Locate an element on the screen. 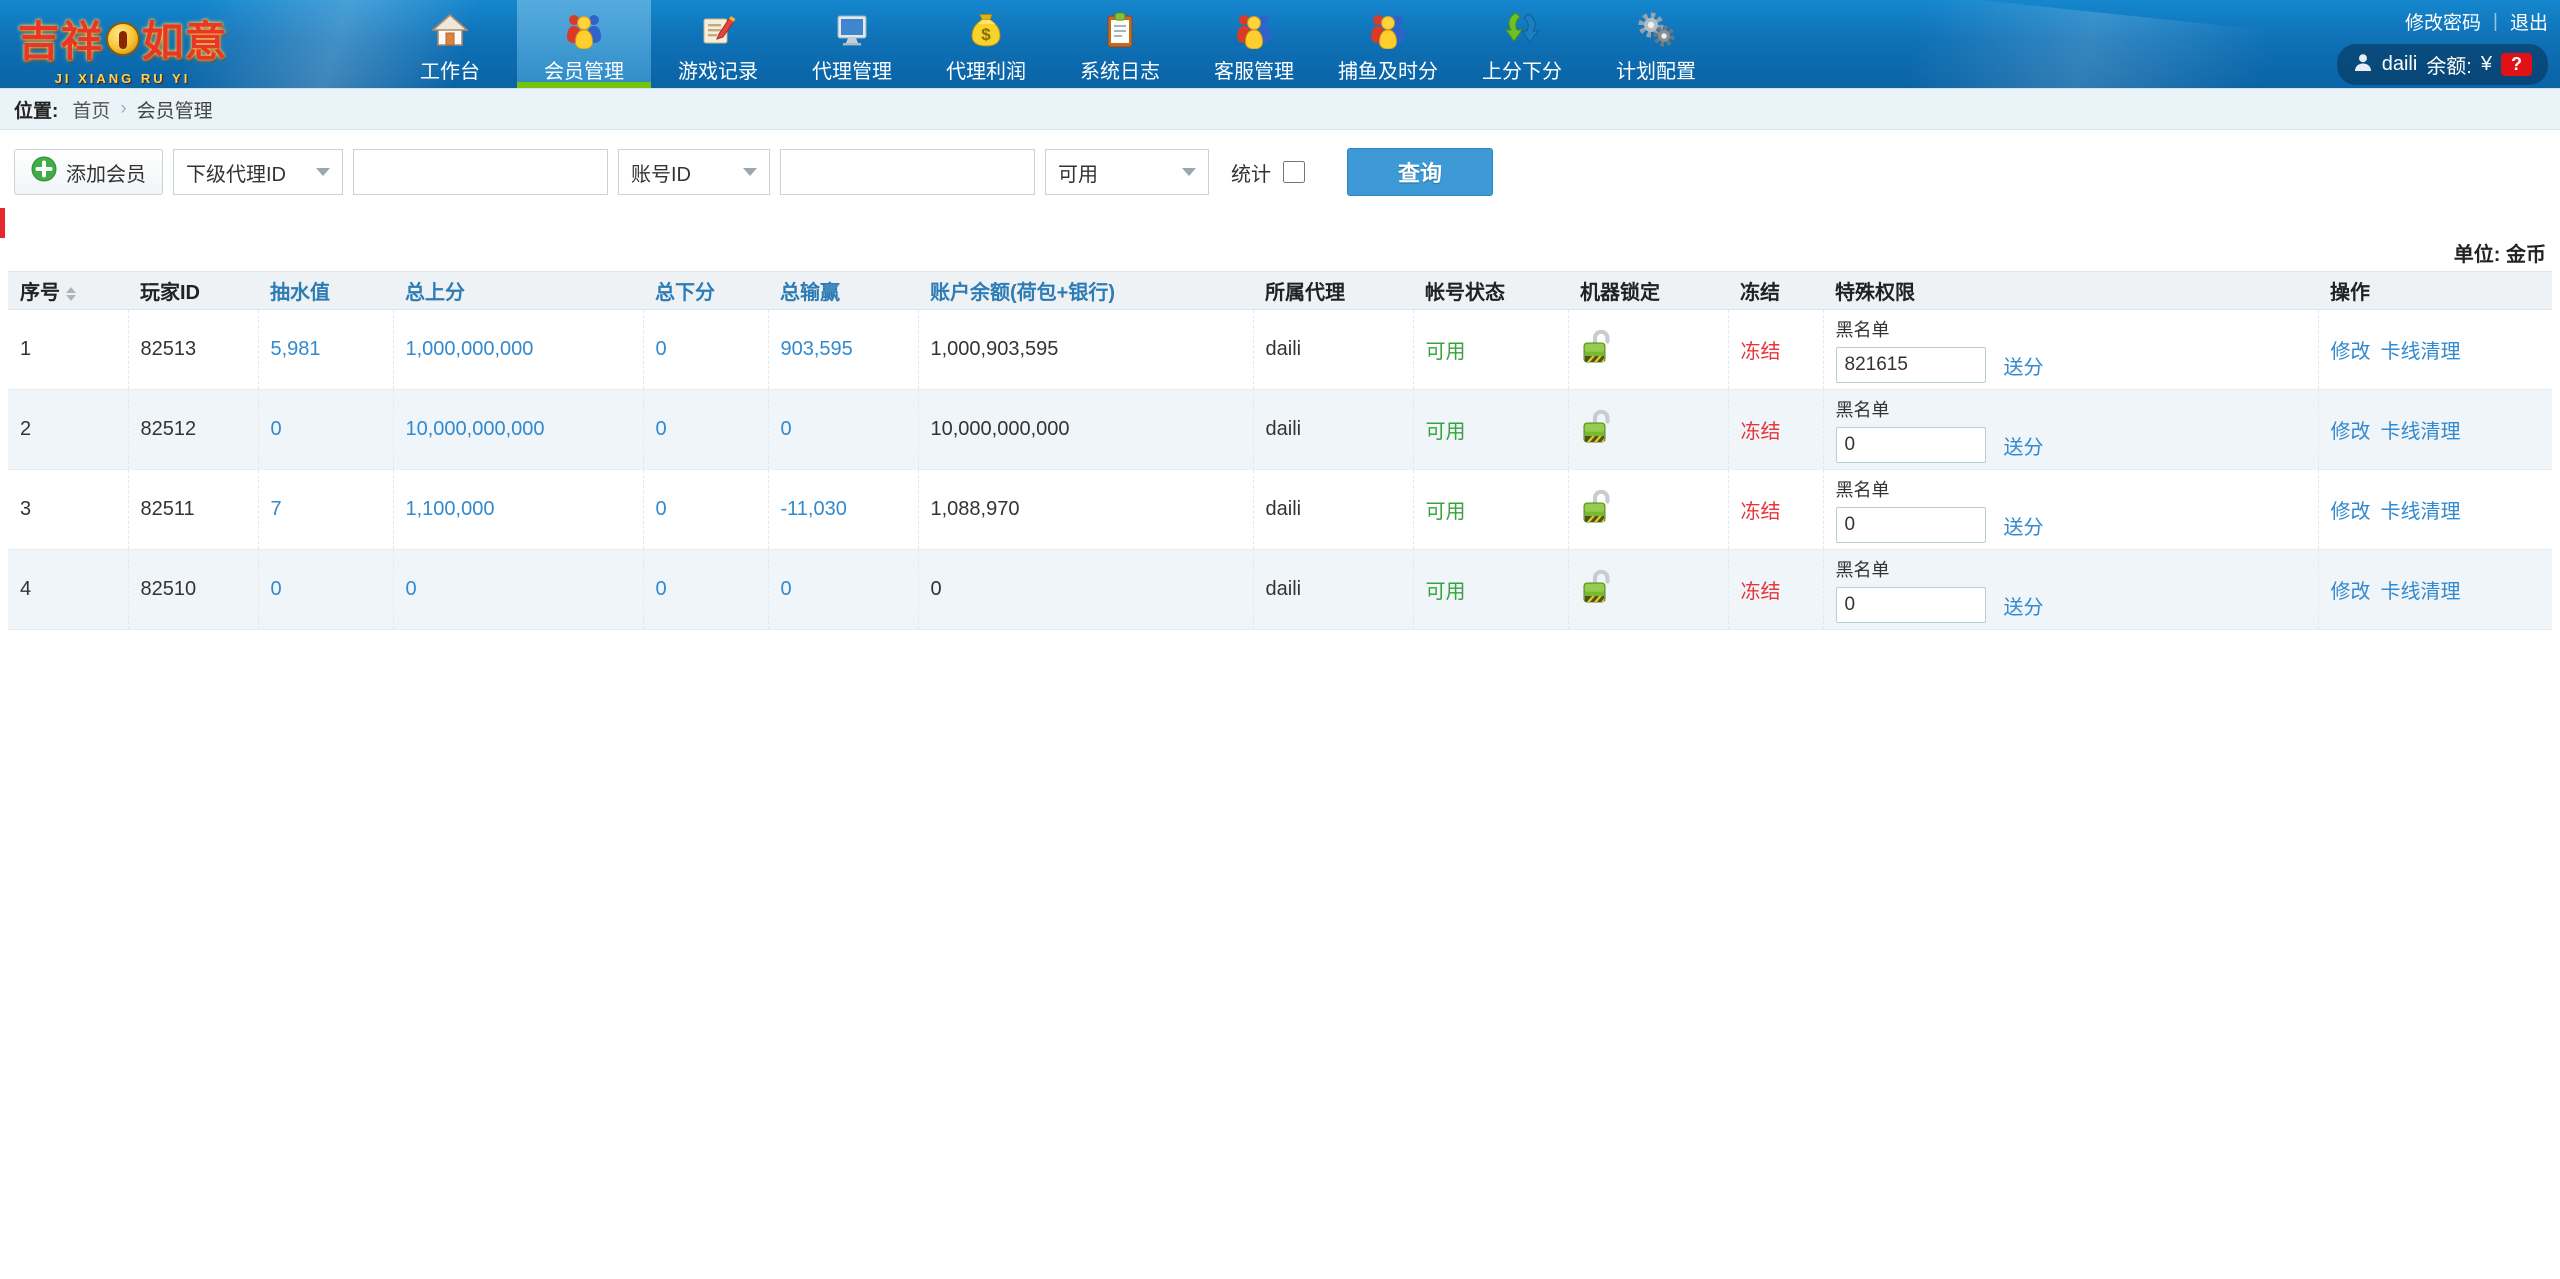 This screenshot has width=2560, height=1279. pump-value-link: 7 is located at coordinates (276, 509).